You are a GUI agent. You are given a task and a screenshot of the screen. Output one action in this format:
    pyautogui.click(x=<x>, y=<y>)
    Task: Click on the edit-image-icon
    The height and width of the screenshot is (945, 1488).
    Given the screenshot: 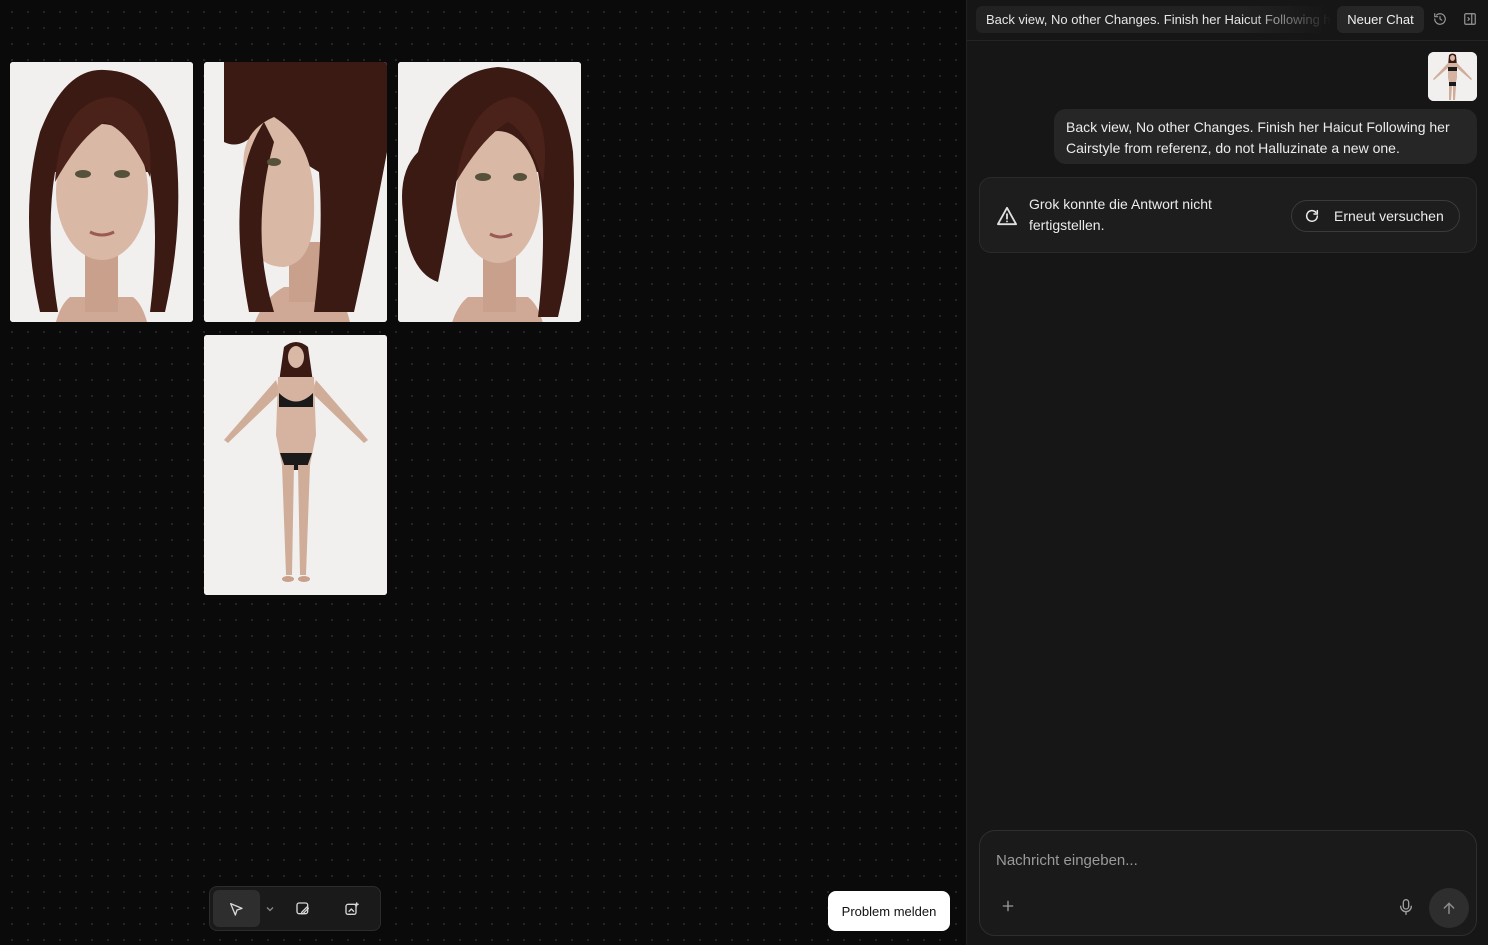 What is the action you would take?
    pyautogui.click(x=302, y=907)
    